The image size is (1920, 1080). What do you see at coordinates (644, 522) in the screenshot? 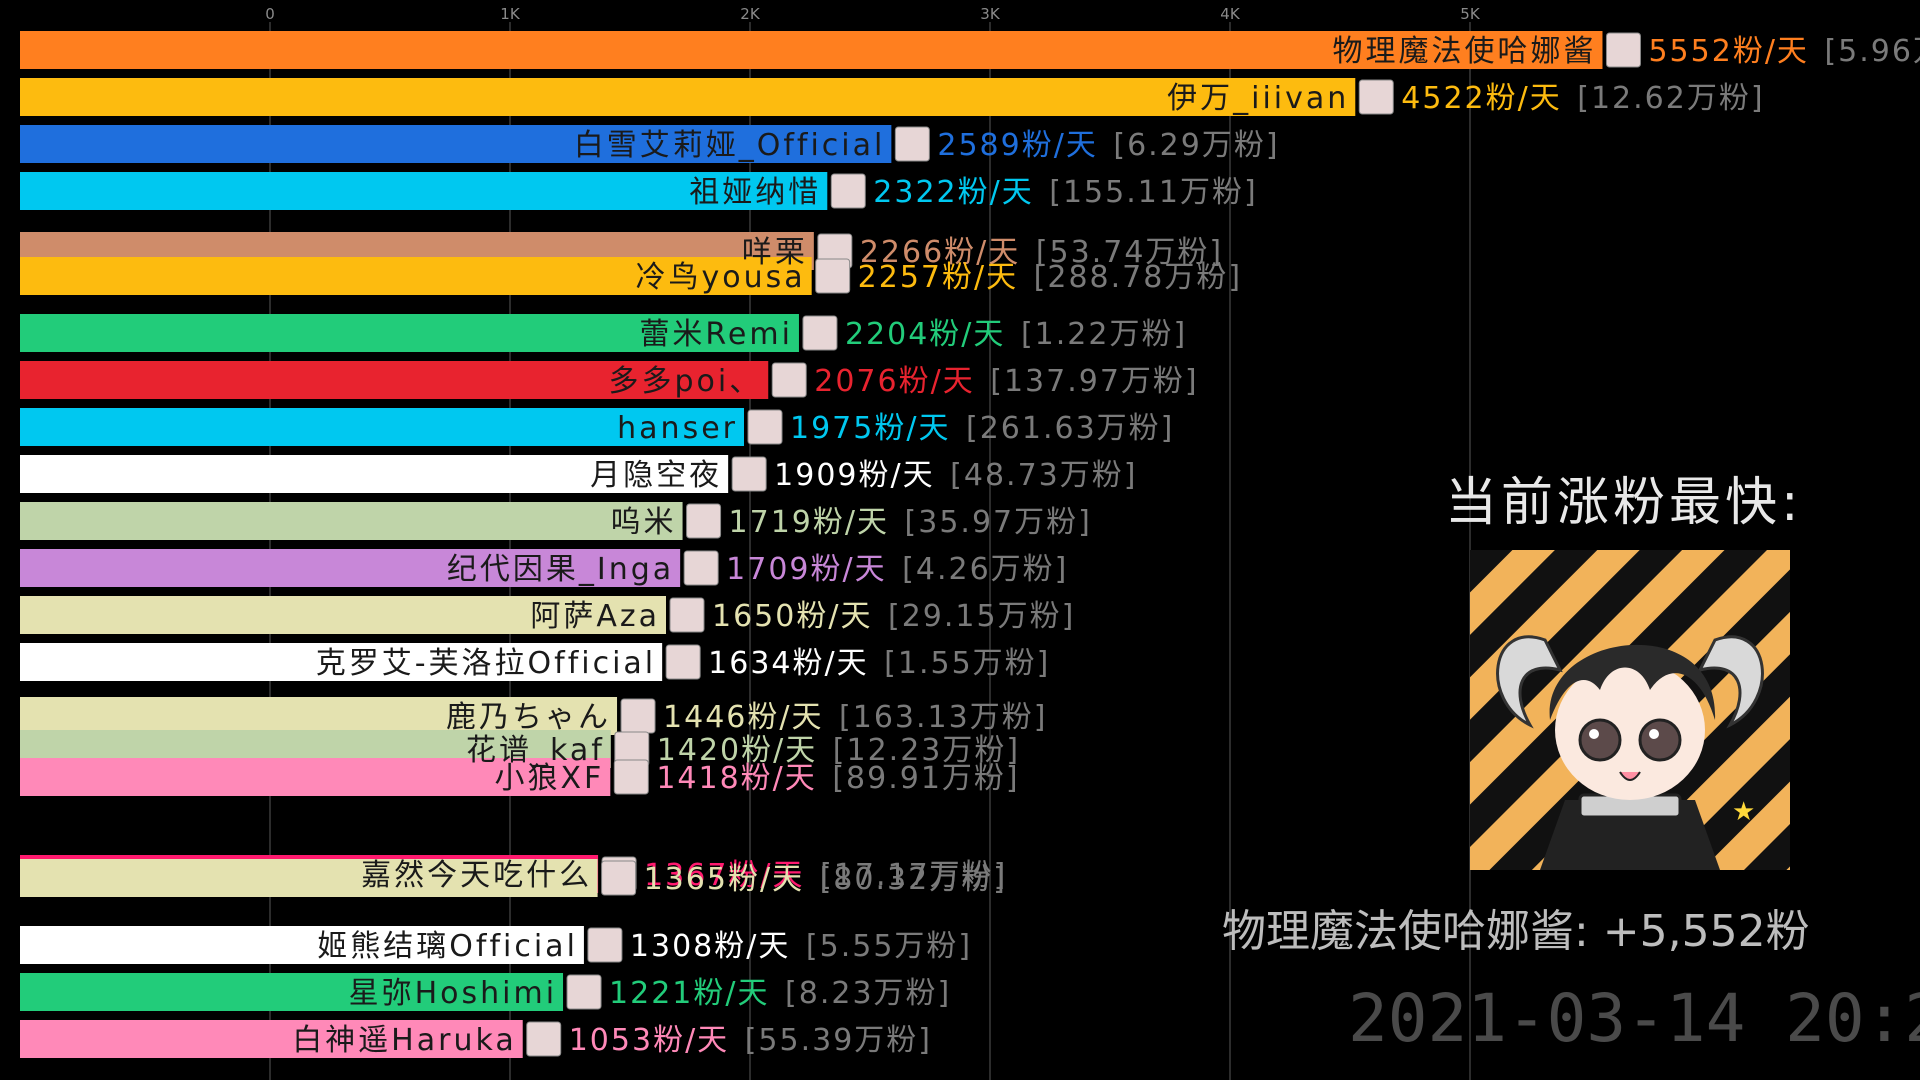
I see `bar-name-label: 呜米` at bounding box center [644, 522].